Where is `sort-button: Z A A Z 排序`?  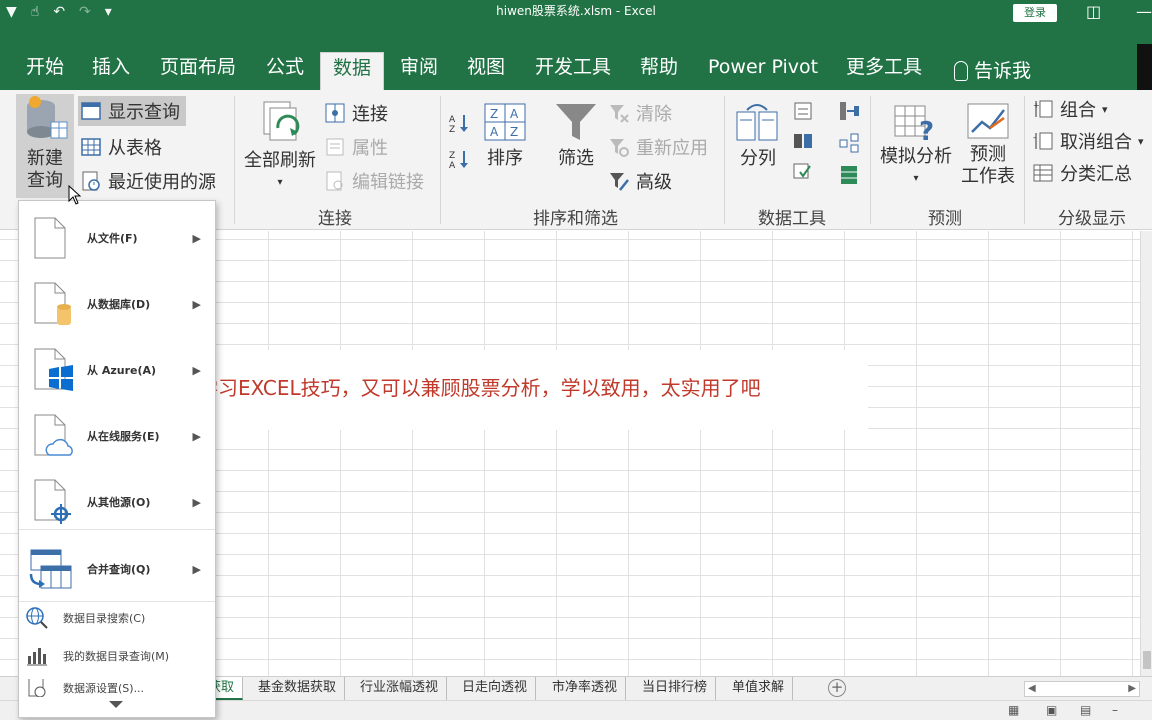 sort-button: Z A A Z 排序 is located at coordinates (505, 136).